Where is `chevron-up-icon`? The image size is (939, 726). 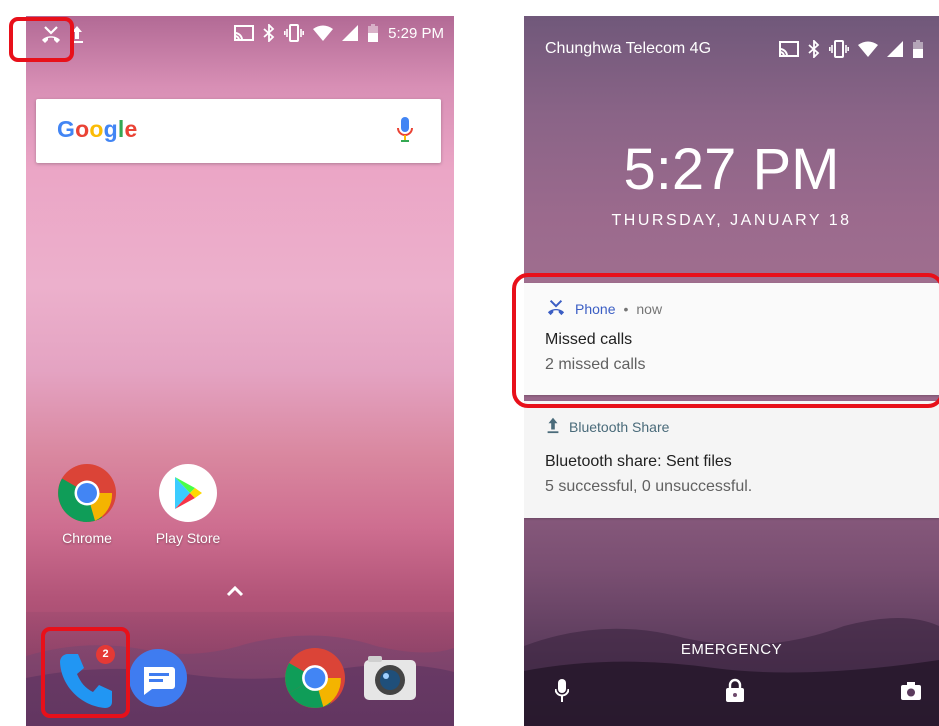
chevron-up-icon is located at coordinates (235, 593).